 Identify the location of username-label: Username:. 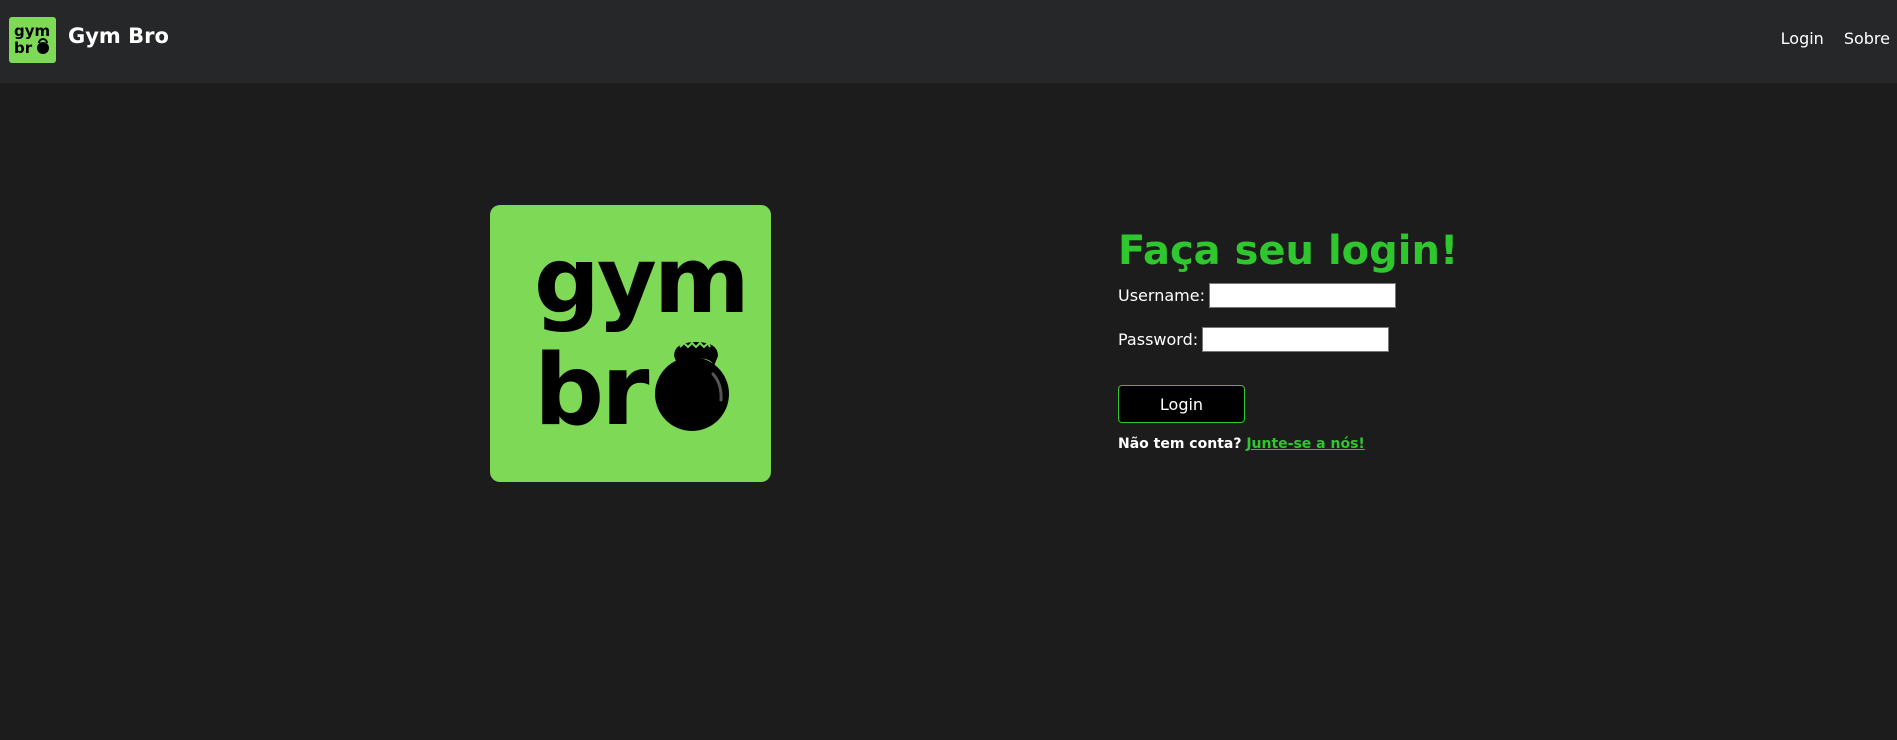
(1161, 295).